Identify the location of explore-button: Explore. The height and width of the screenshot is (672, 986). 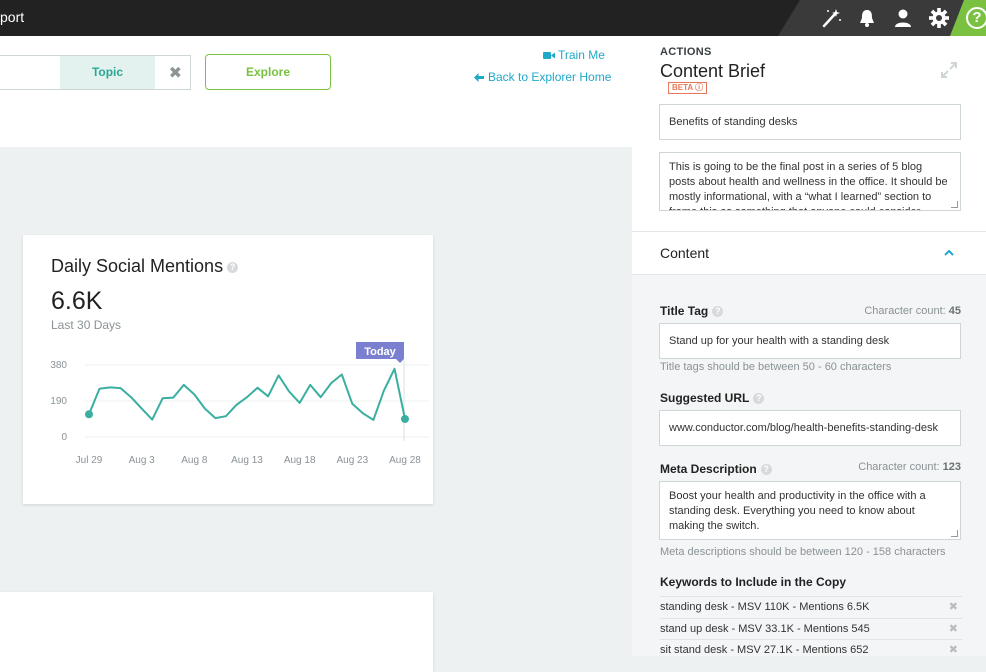
(268, 72).